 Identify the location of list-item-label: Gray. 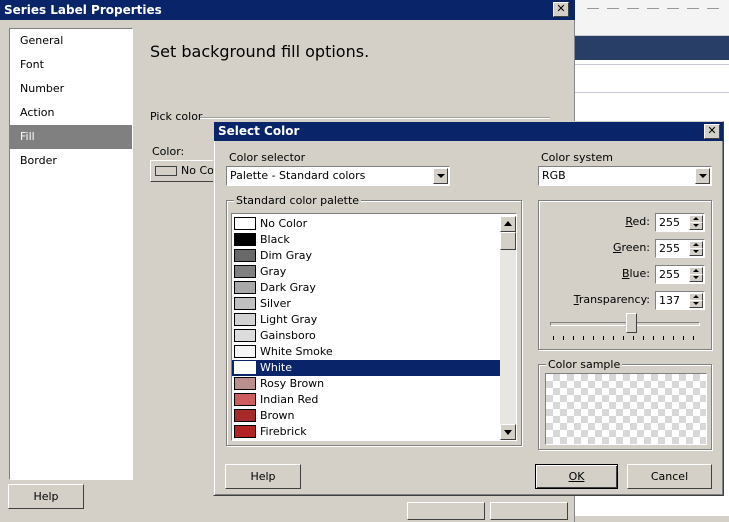
(273, 271).